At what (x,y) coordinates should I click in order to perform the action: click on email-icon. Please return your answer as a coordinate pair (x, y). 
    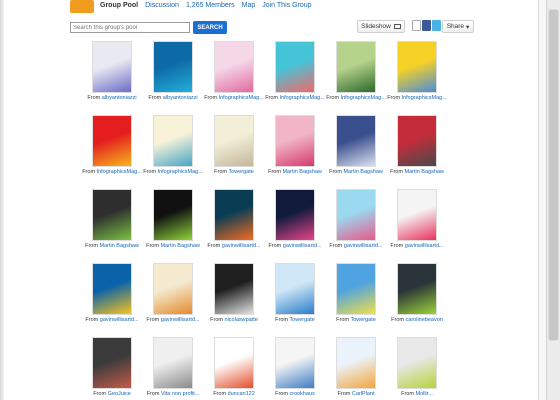
    Looking at the image, I should click on (416, 25).